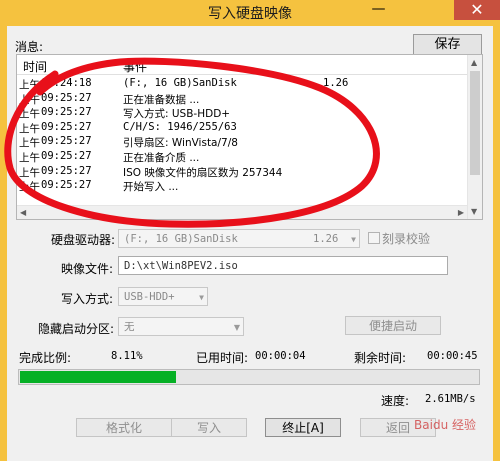 Image resolution: width=500 pixels, height=461 pixels. What do you see at coordinates (474, 62) in the screenshot?
I see `scroll-up-icon: ▲` at bounding box center [474, 62].